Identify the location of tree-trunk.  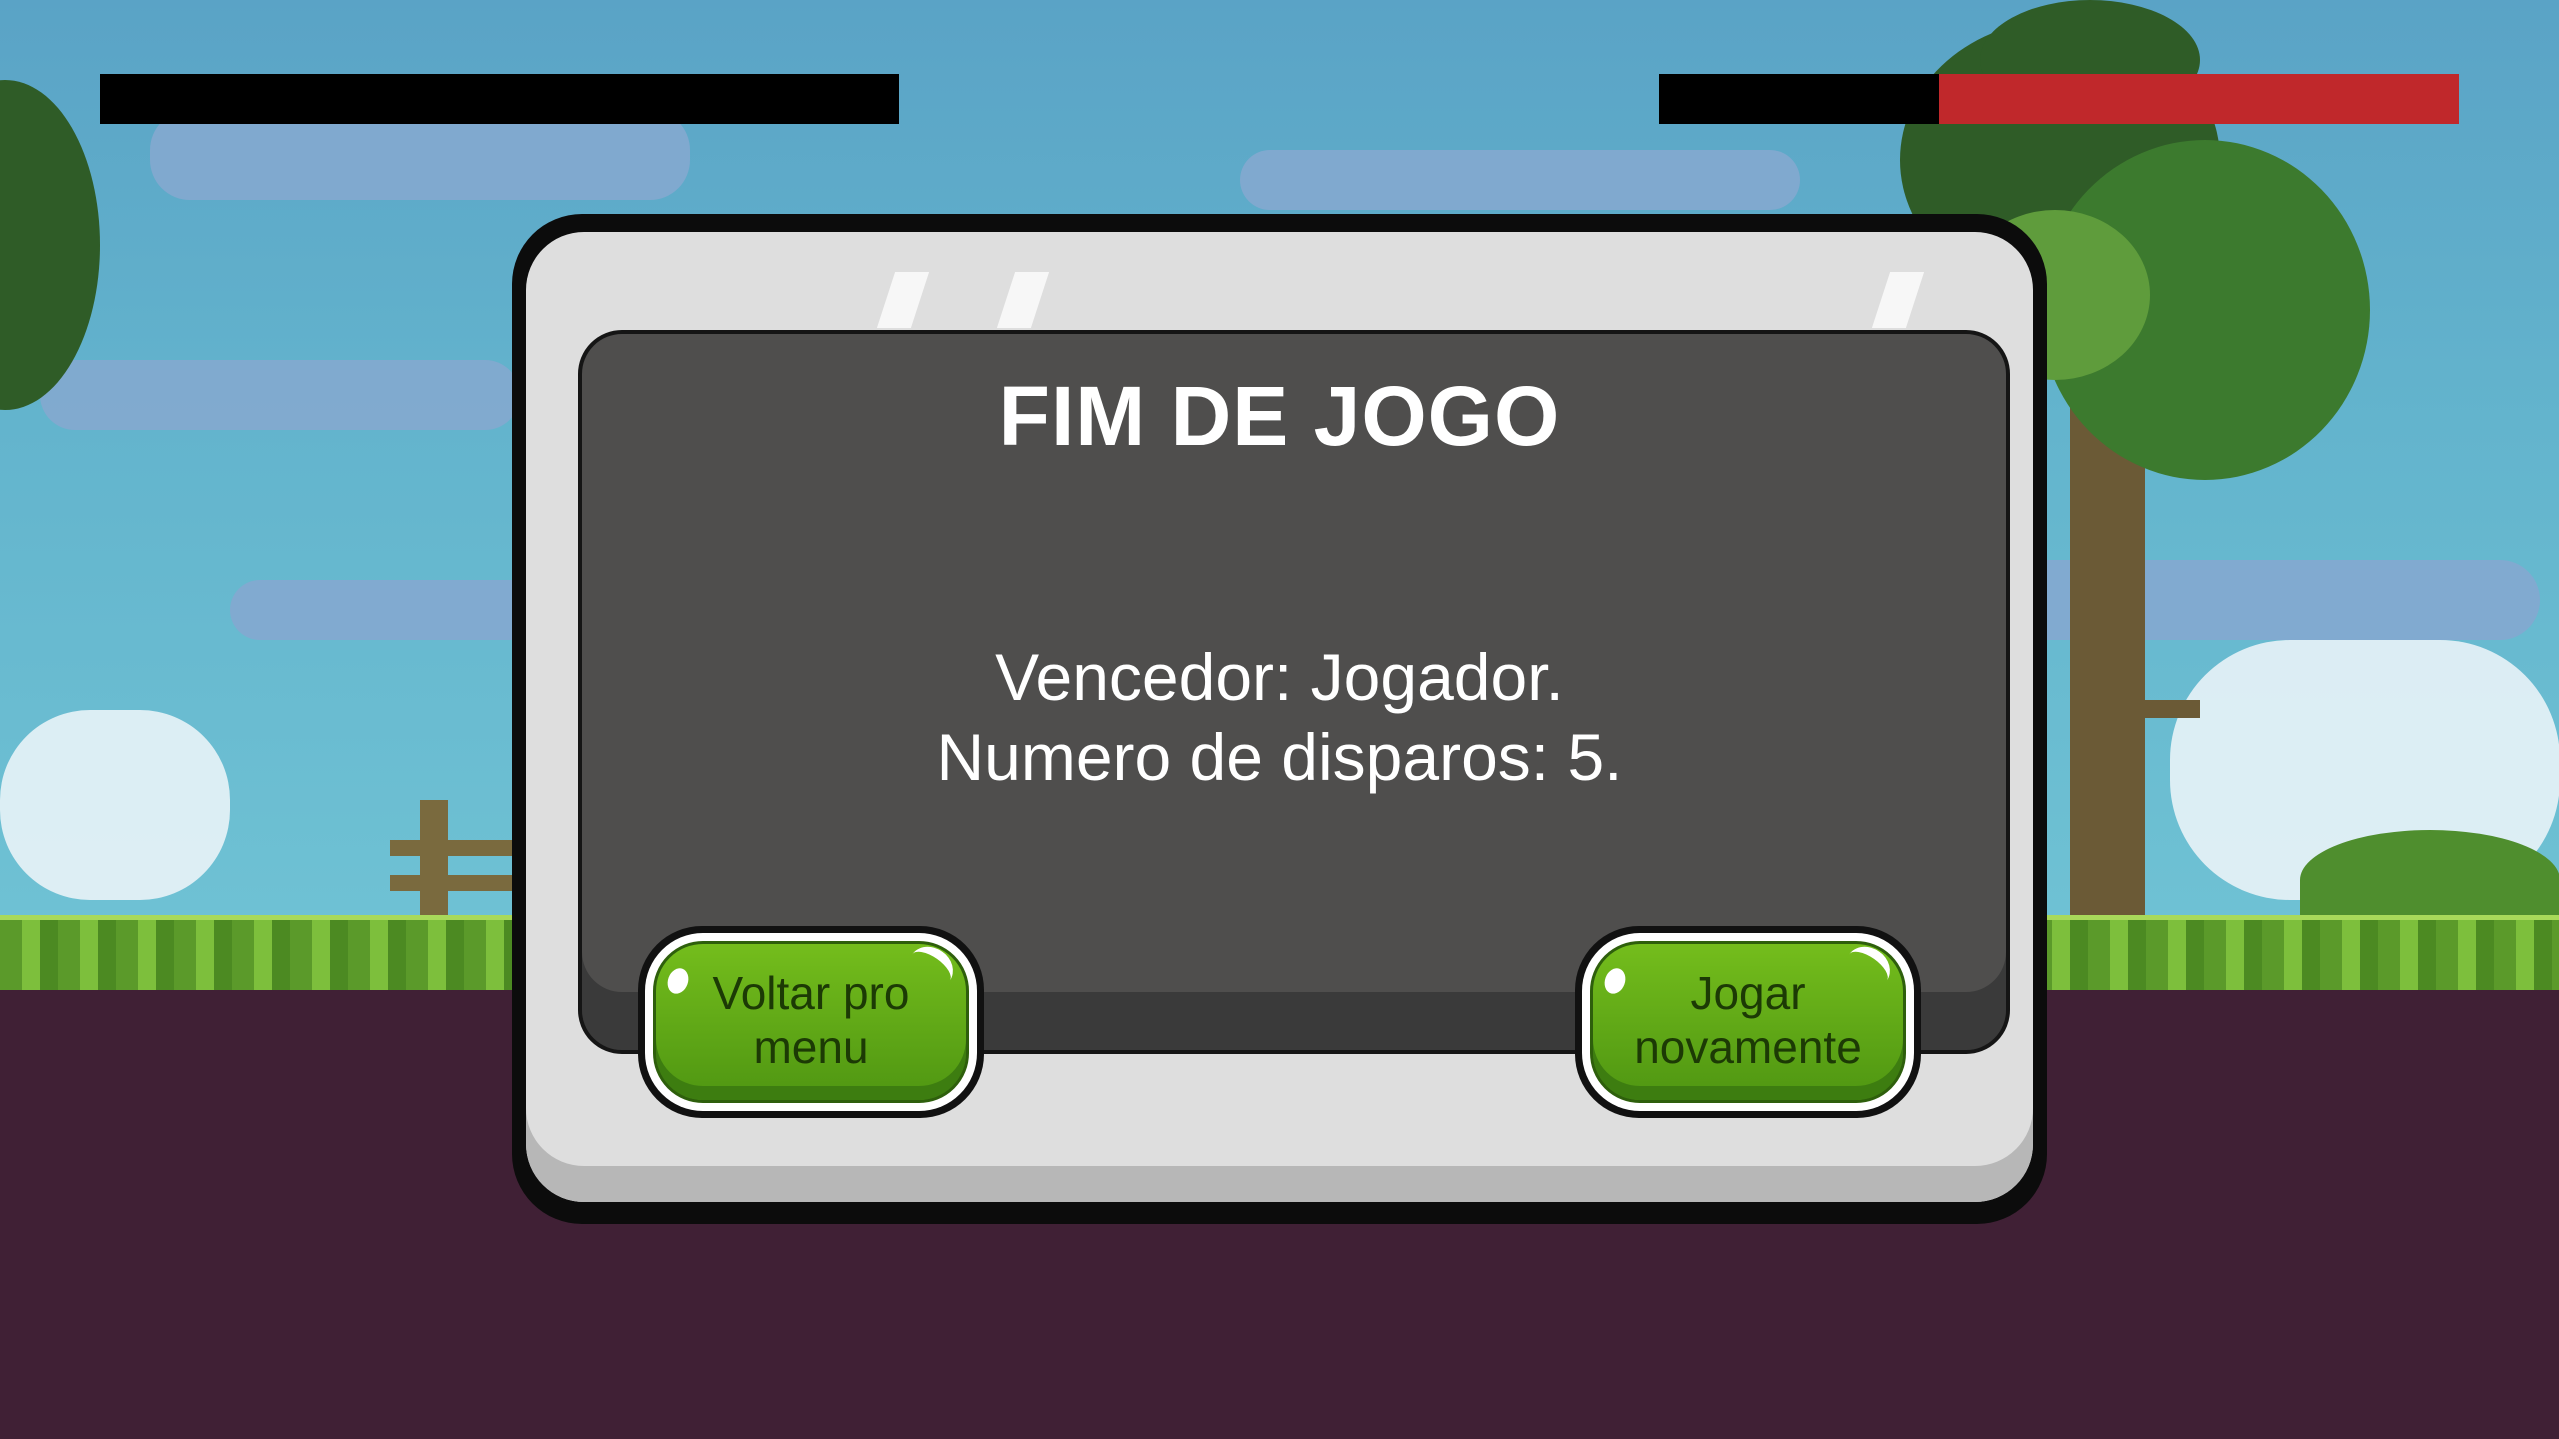
(2107, 660).